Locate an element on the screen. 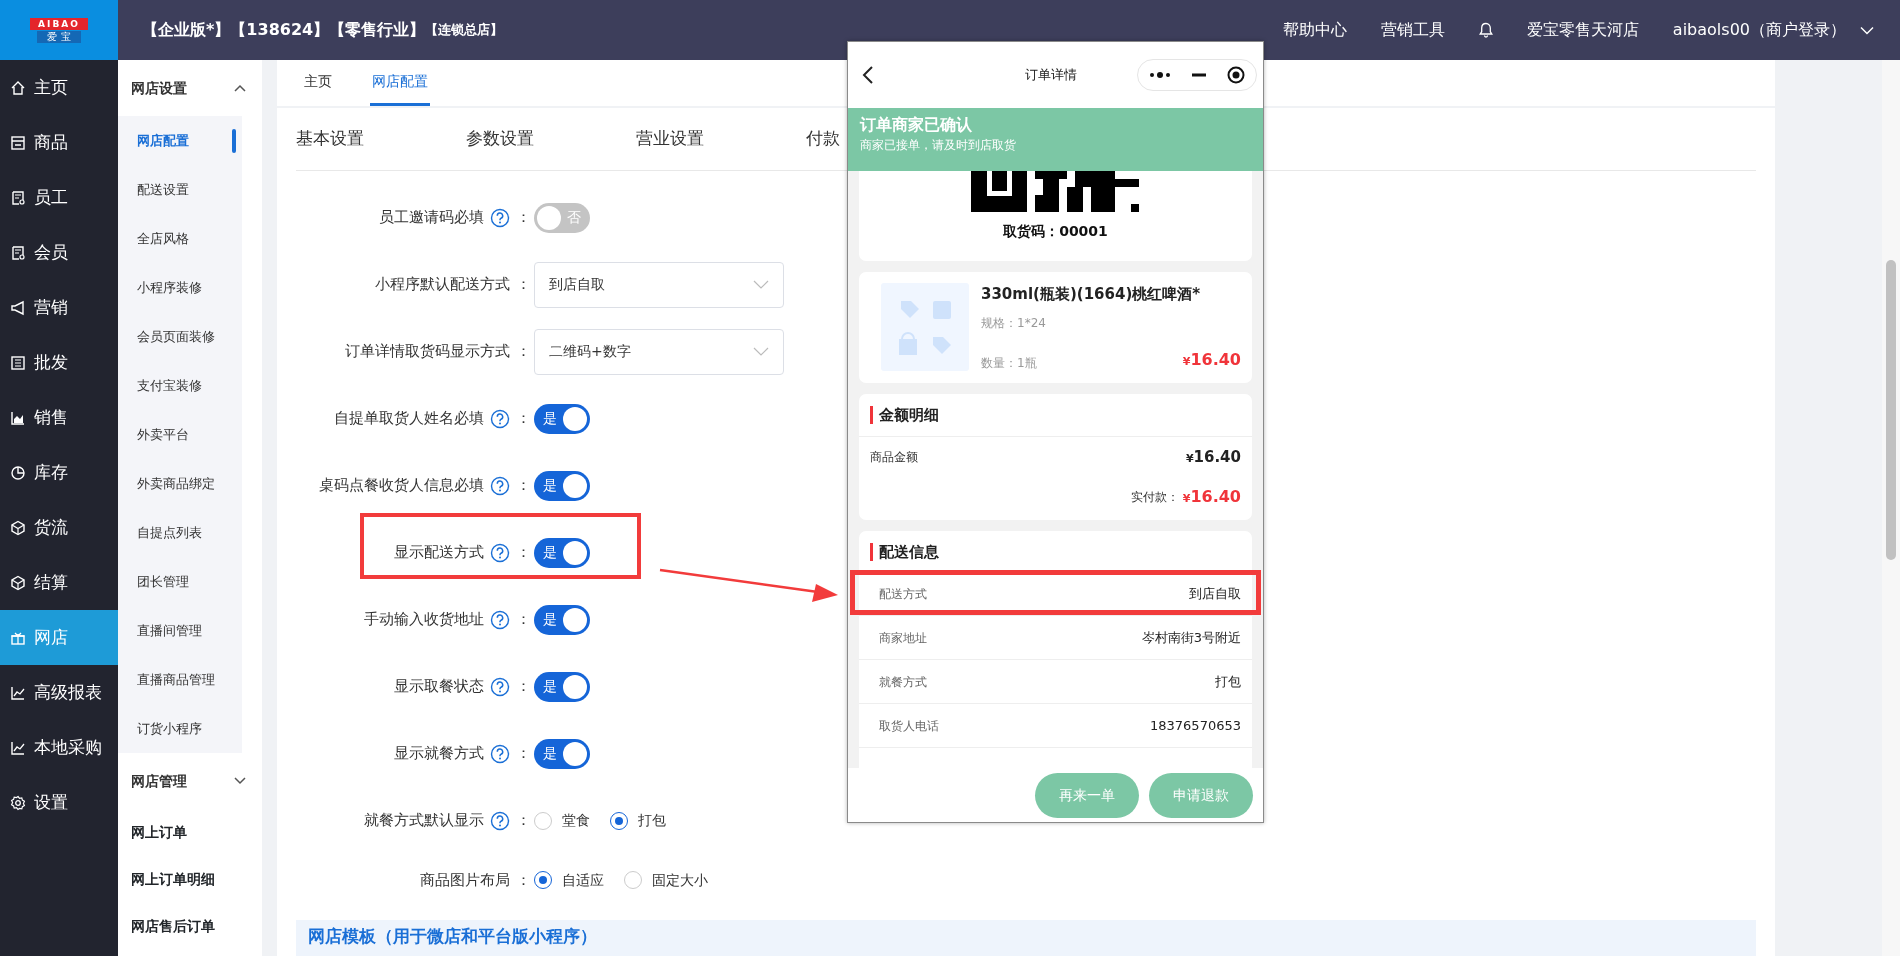 Image resolution: width=1900 pixels, height=956 pixels. list-icon is located at coordinates (18, 362).